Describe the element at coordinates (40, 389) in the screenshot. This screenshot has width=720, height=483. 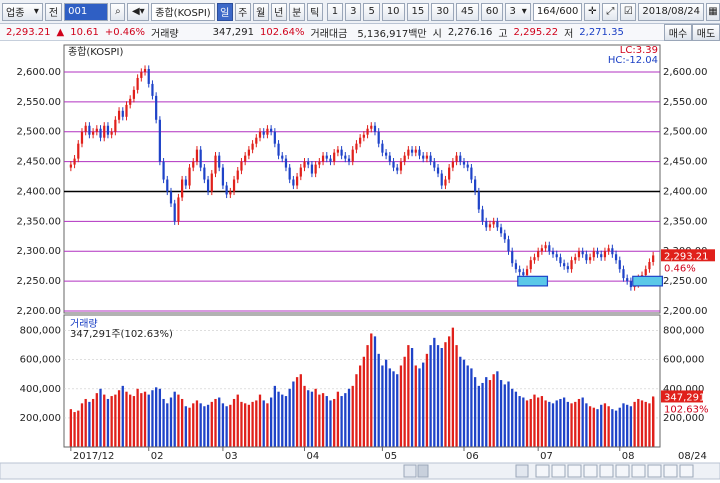
I see `volume-tick-left-2: 400,000` at that location.